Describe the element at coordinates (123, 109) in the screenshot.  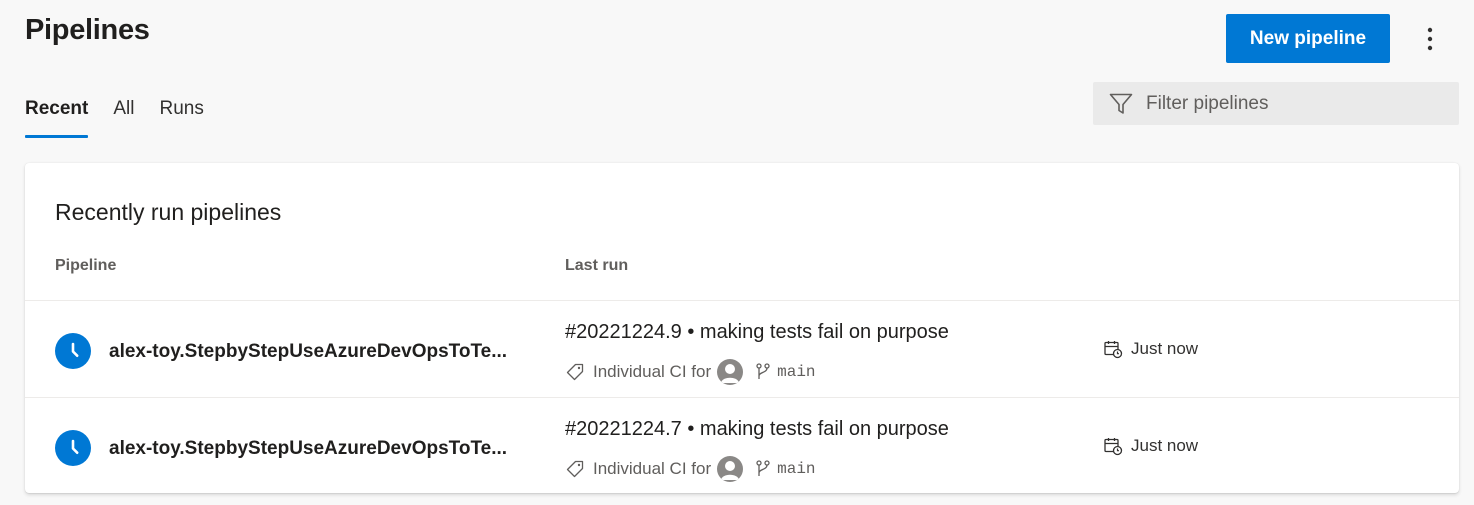
I see `tab-all: All` at that location.